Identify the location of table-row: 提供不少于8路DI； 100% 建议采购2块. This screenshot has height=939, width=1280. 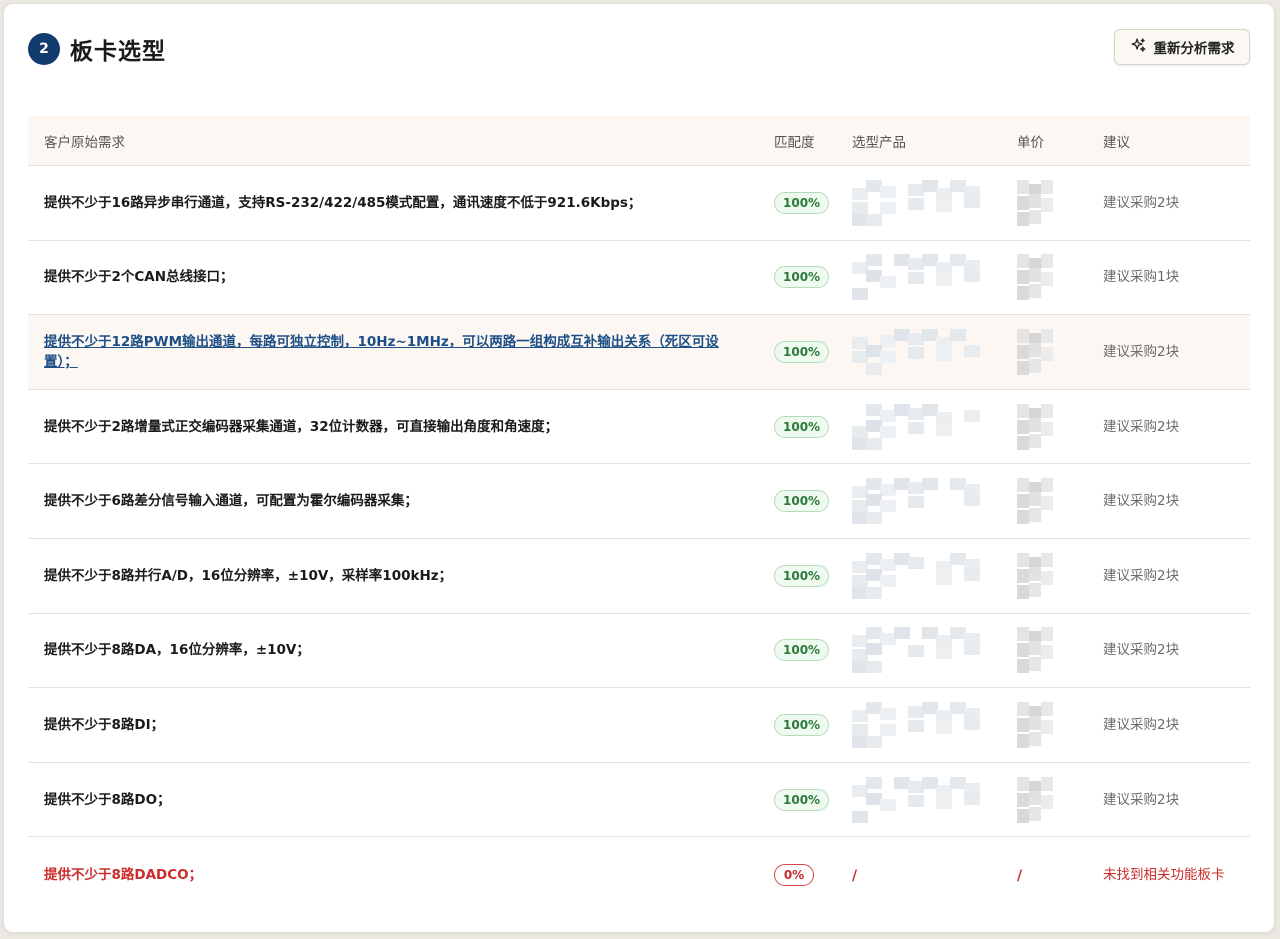
(639, 725).